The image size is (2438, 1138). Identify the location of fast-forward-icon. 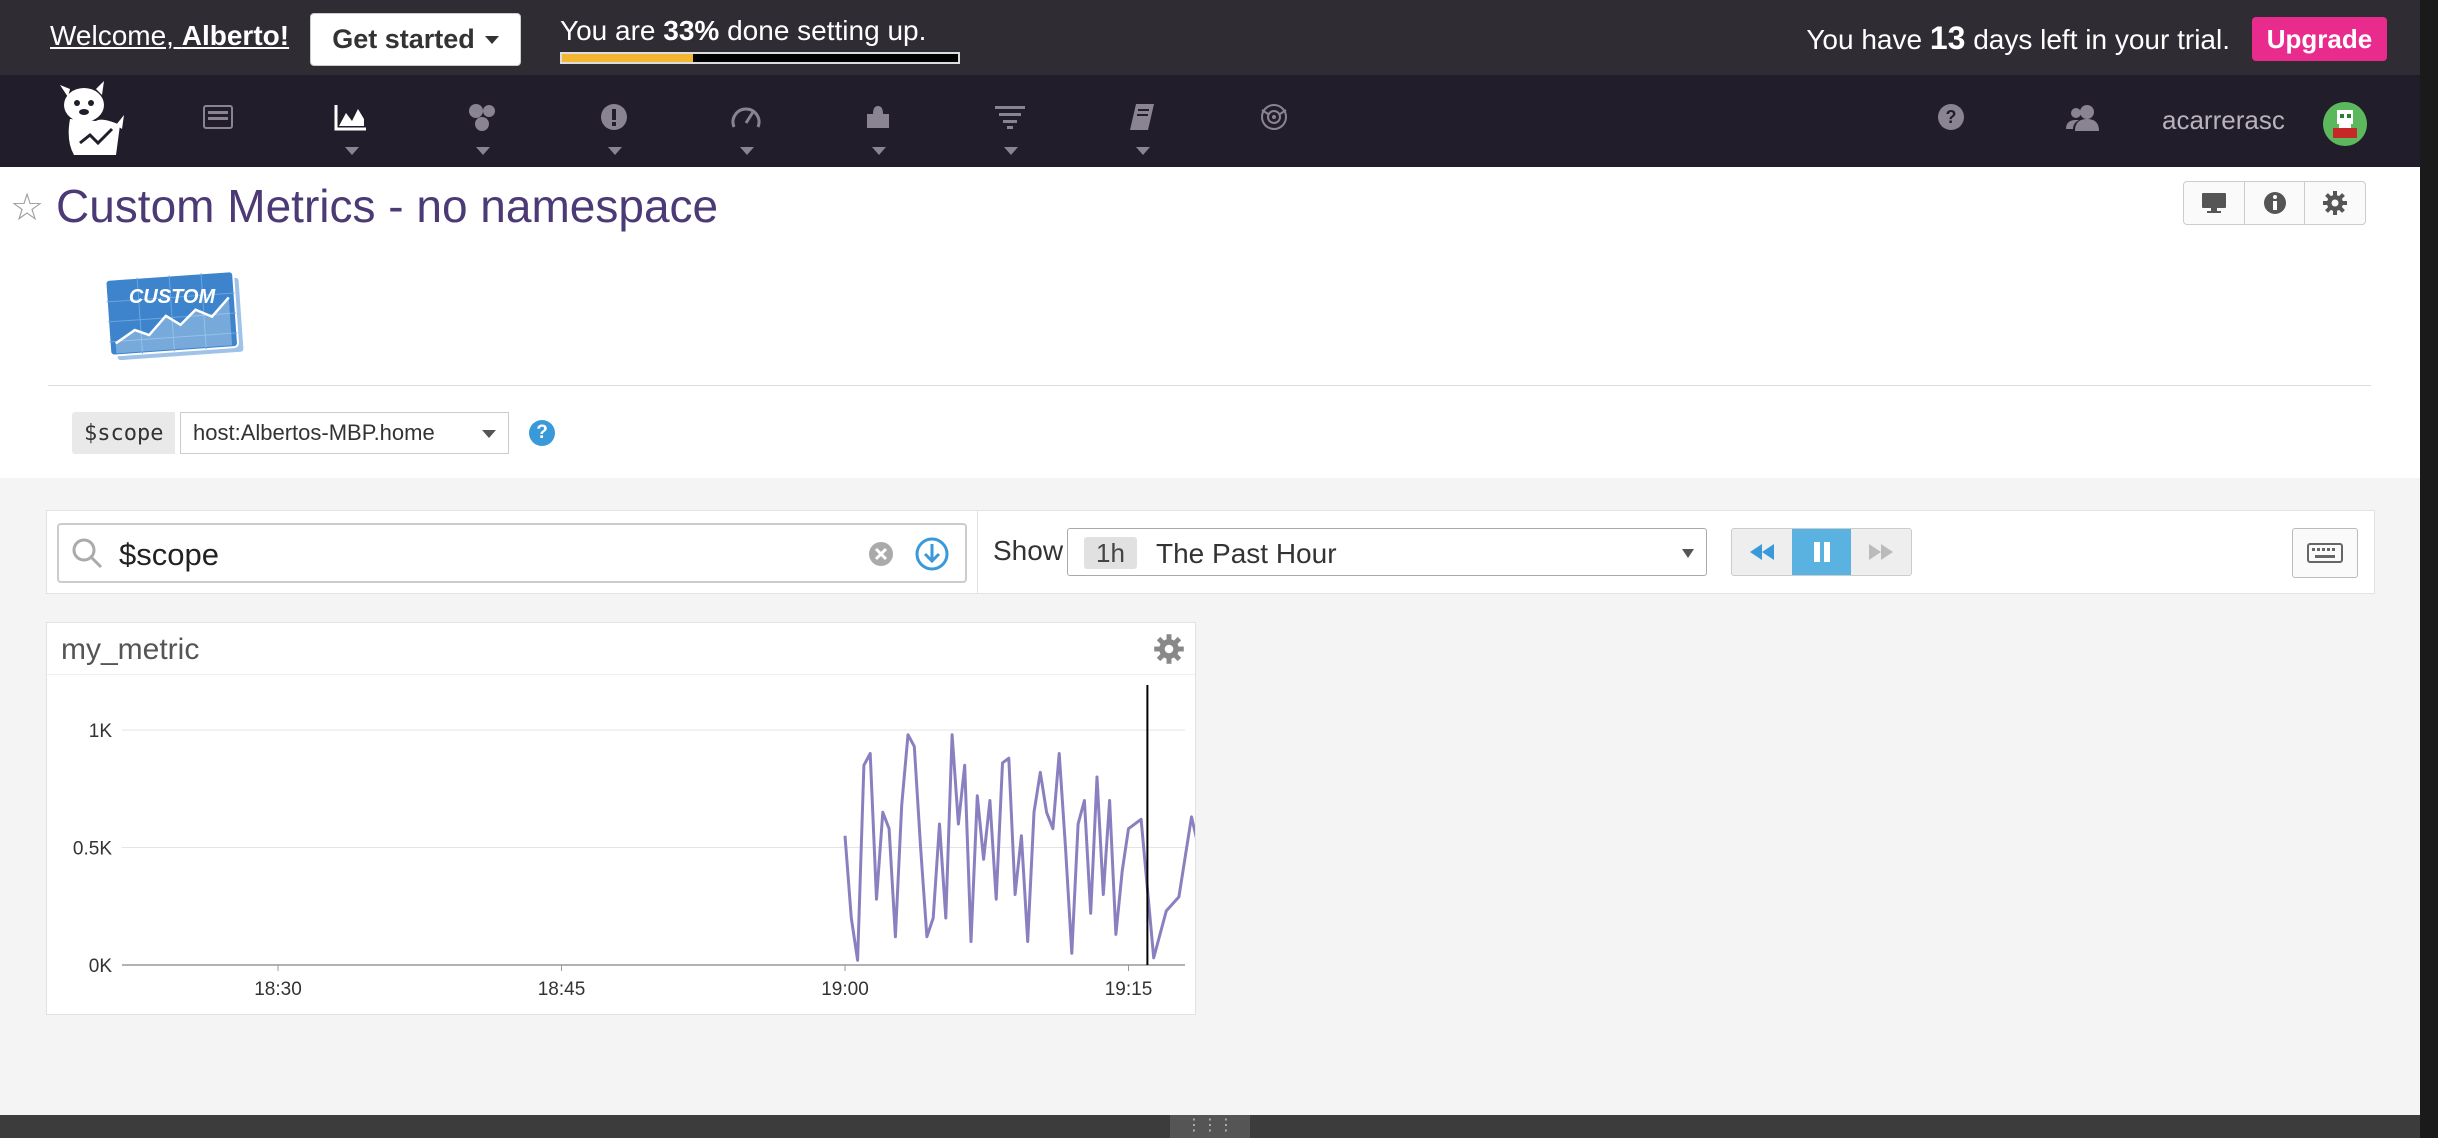
(1881, 552).